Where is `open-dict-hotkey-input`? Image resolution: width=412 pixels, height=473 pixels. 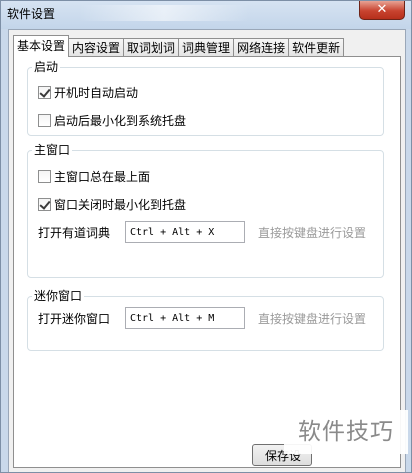 open-dict-hotkey-input is located at coordinates (185, 232).